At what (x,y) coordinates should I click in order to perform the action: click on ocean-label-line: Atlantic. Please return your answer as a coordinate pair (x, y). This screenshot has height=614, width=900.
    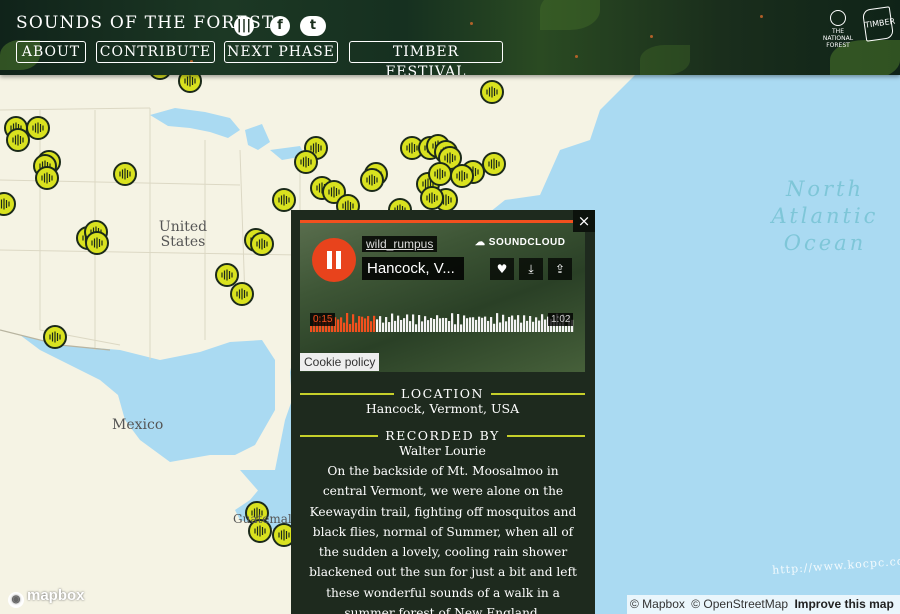
    Looking at the image, I should click on (825, 216).